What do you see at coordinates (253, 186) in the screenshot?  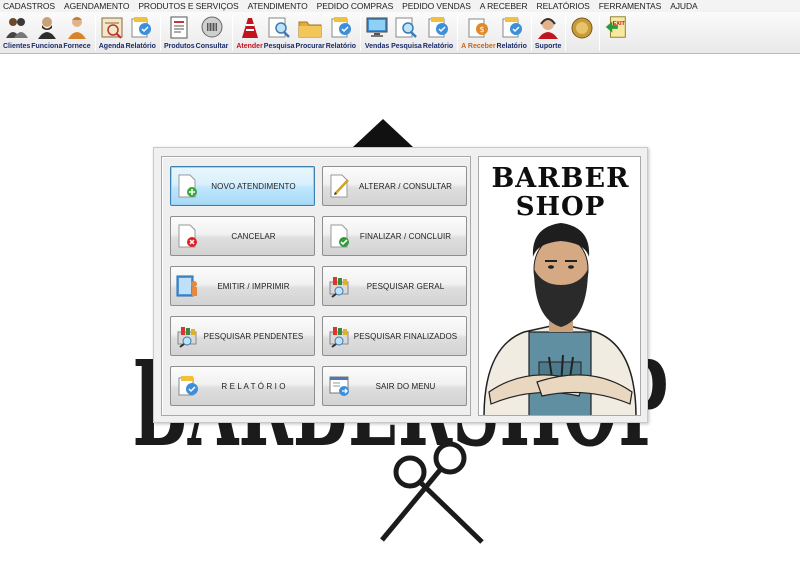 I see `novo-atendimento-label: NOVO ATENDIMENTO` at bounding box center [253, 186].